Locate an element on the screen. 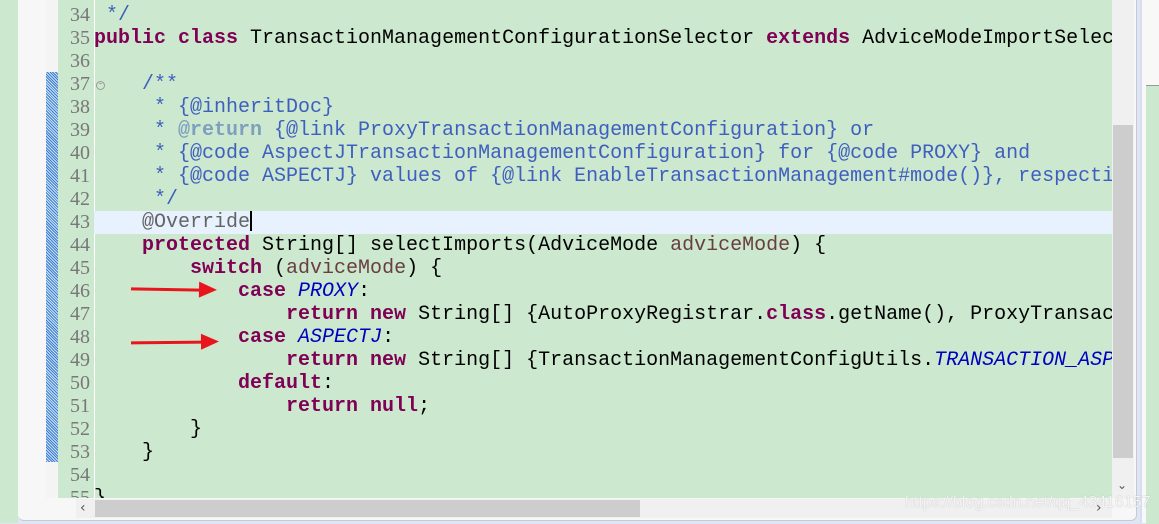 This screenshot has width=1159, height=524. code-line: @Override is located at coordinates (612, 222).